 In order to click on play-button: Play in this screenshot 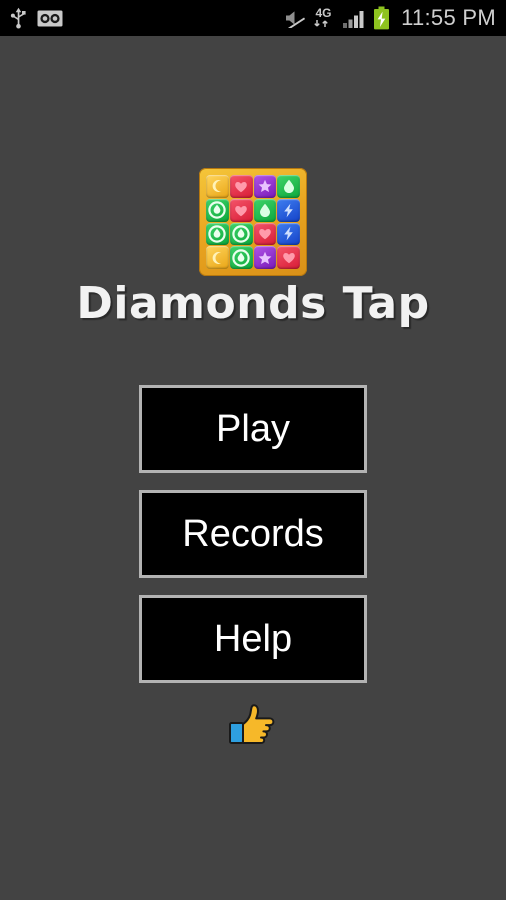, I will do `click(253, 429)`.